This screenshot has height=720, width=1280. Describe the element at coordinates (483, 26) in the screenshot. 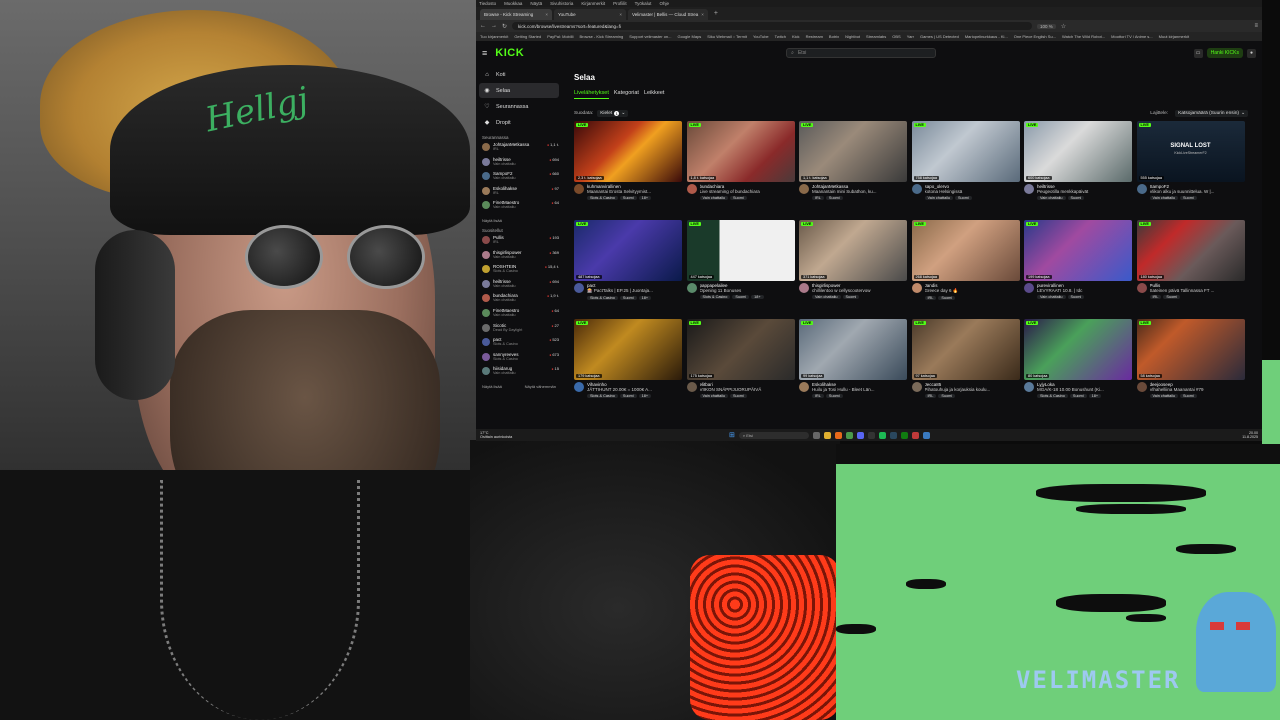

I see `back-icon: ←` at that location.